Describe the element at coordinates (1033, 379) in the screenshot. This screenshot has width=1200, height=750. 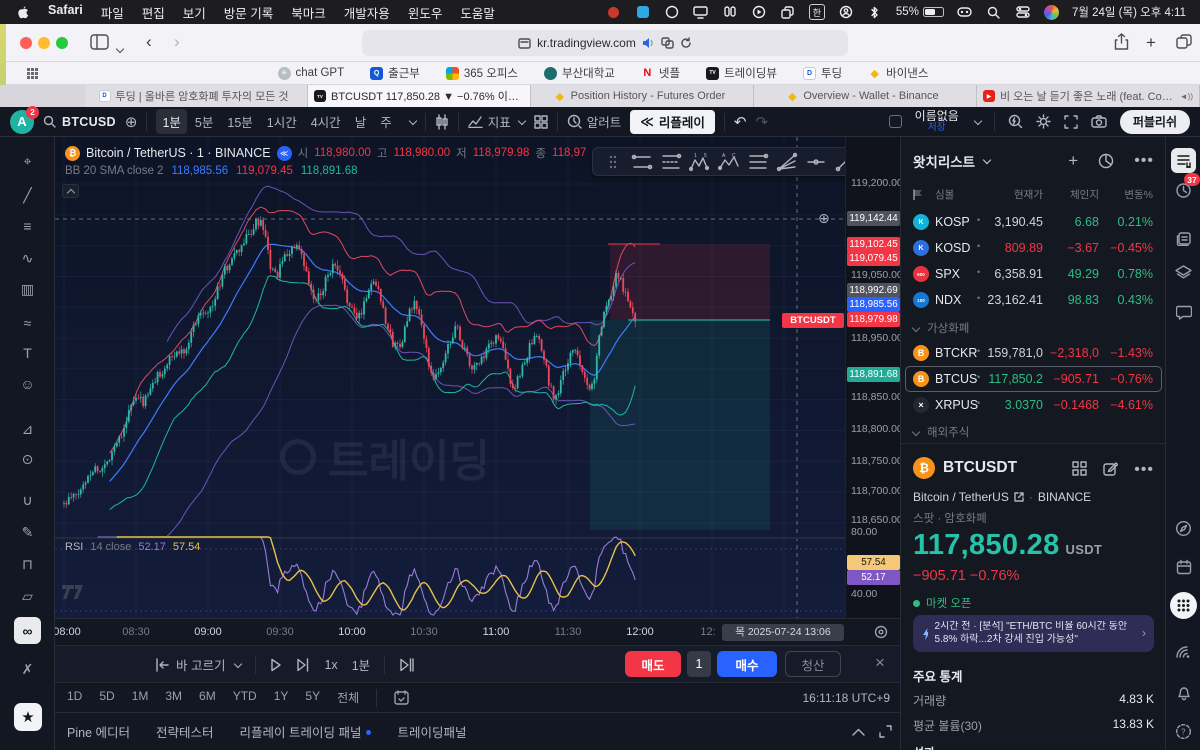
I see `watchlist-row: B BTCUS • 117,850.2 −905.71 −0.76%` at that location.